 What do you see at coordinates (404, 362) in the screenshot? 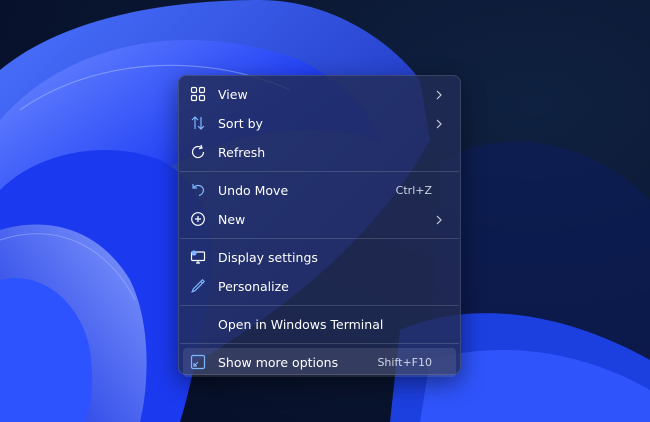
I see `keyboard-shortcut: Shift+F10` at bounding box center [404, 362].